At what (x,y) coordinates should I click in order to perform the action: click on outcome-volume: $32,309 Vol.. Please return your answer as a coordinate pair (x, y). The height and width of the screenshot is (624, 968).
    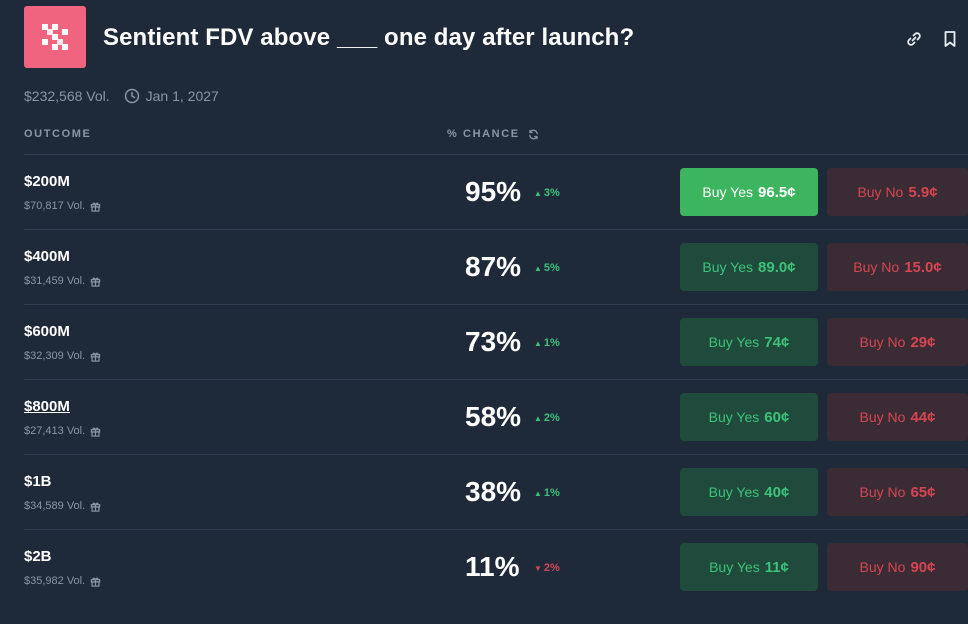
    Looking at the image, I should click on (62, 356).